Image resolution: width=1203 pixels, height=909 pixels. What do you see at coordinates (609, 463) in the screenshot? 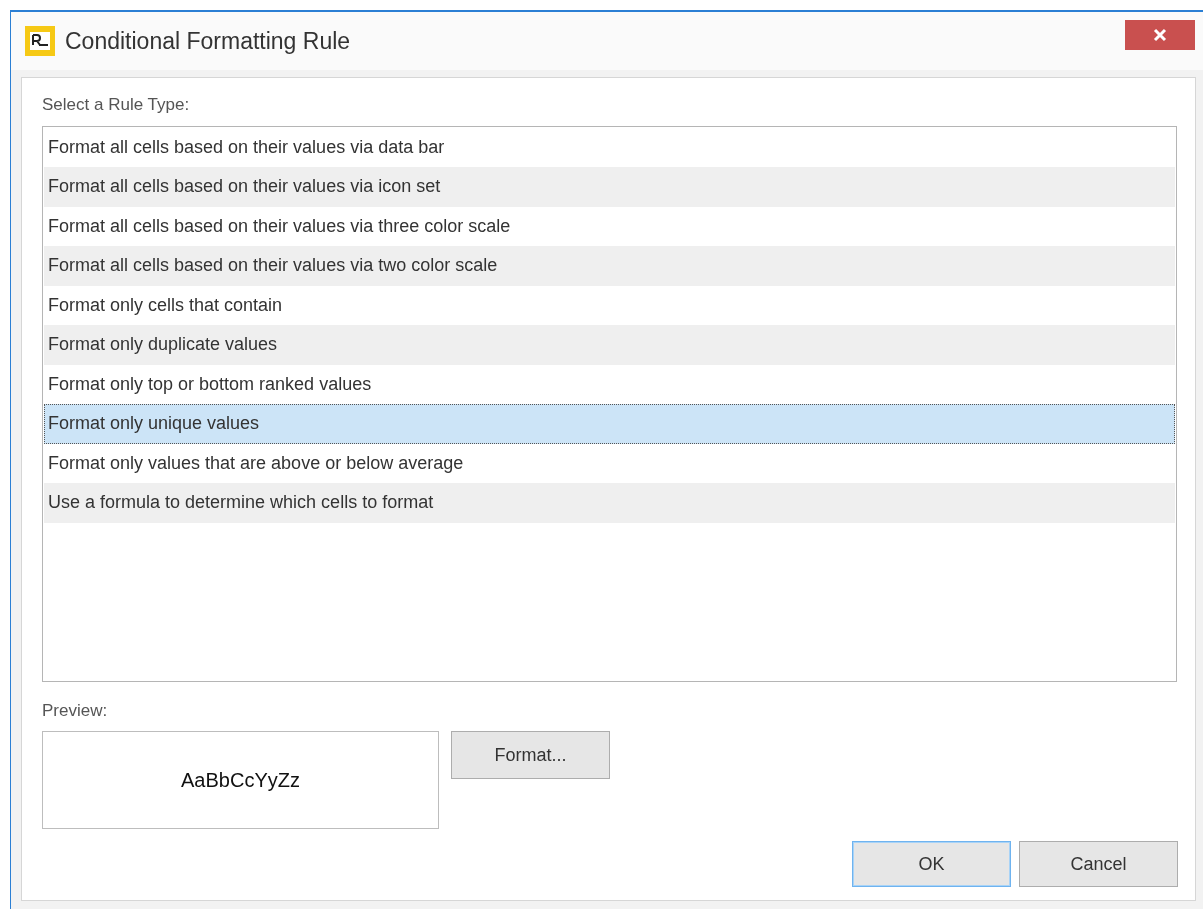
I see `rule-type-item: Format only values that are above or below average` at bounding box center [609, 463].